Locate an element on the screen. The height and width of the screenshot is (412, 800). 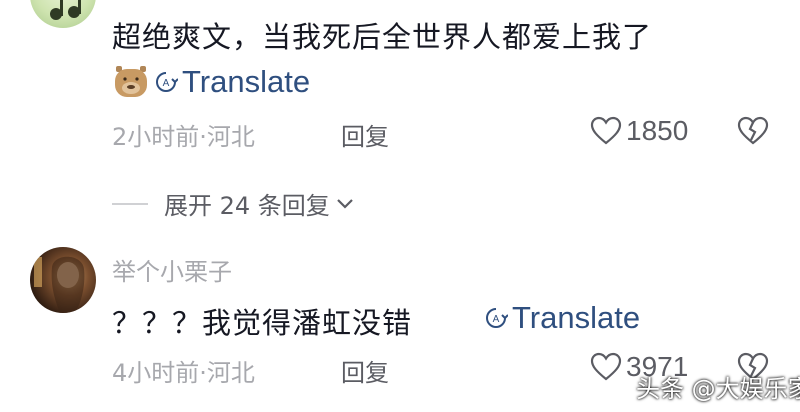
comment-meta: 2小时前·河北 is located at coordinates (183, 137).